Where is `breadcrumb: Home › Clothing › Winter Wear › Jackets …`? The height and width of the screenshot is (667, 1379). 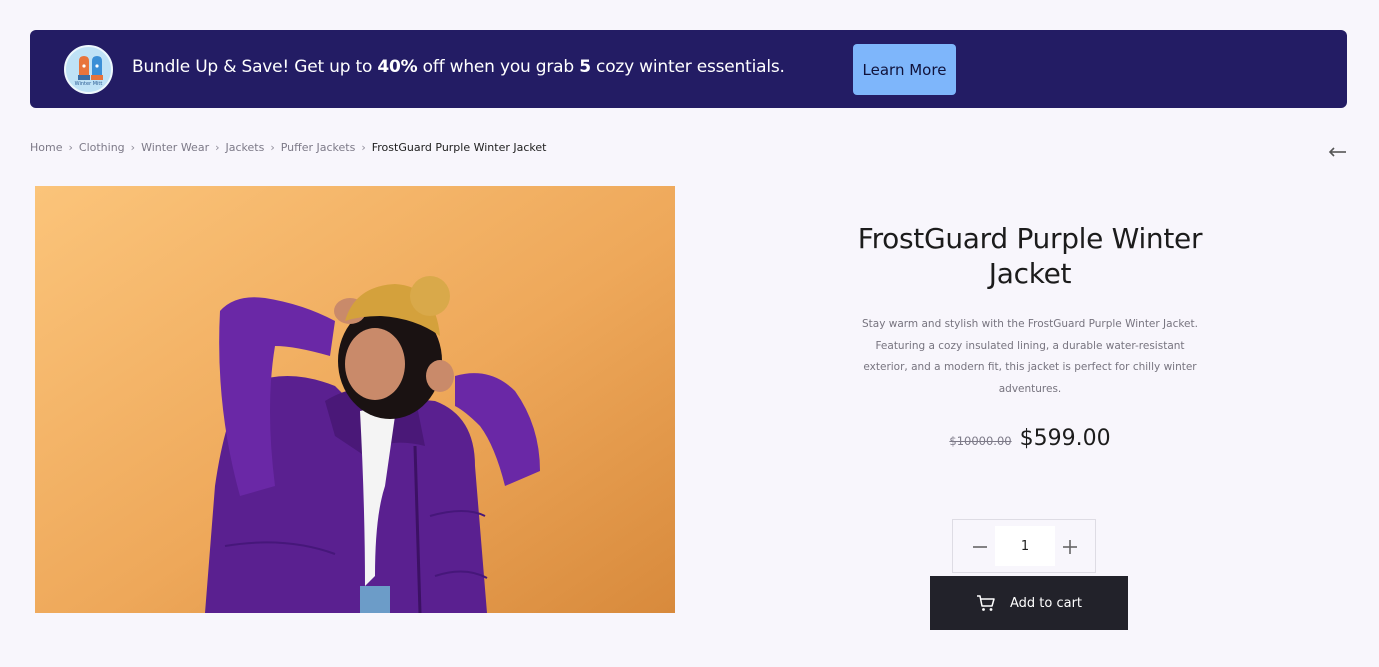
breadcrumb: Home › Clothing › Winter Wear › Jackets … is located at coordinates (288, 147).